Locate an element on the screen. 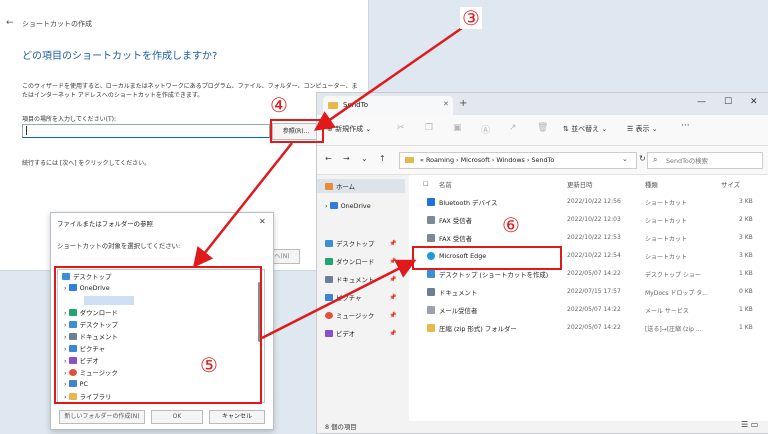  arrow-to-tree is located at coordinates (242, 205).